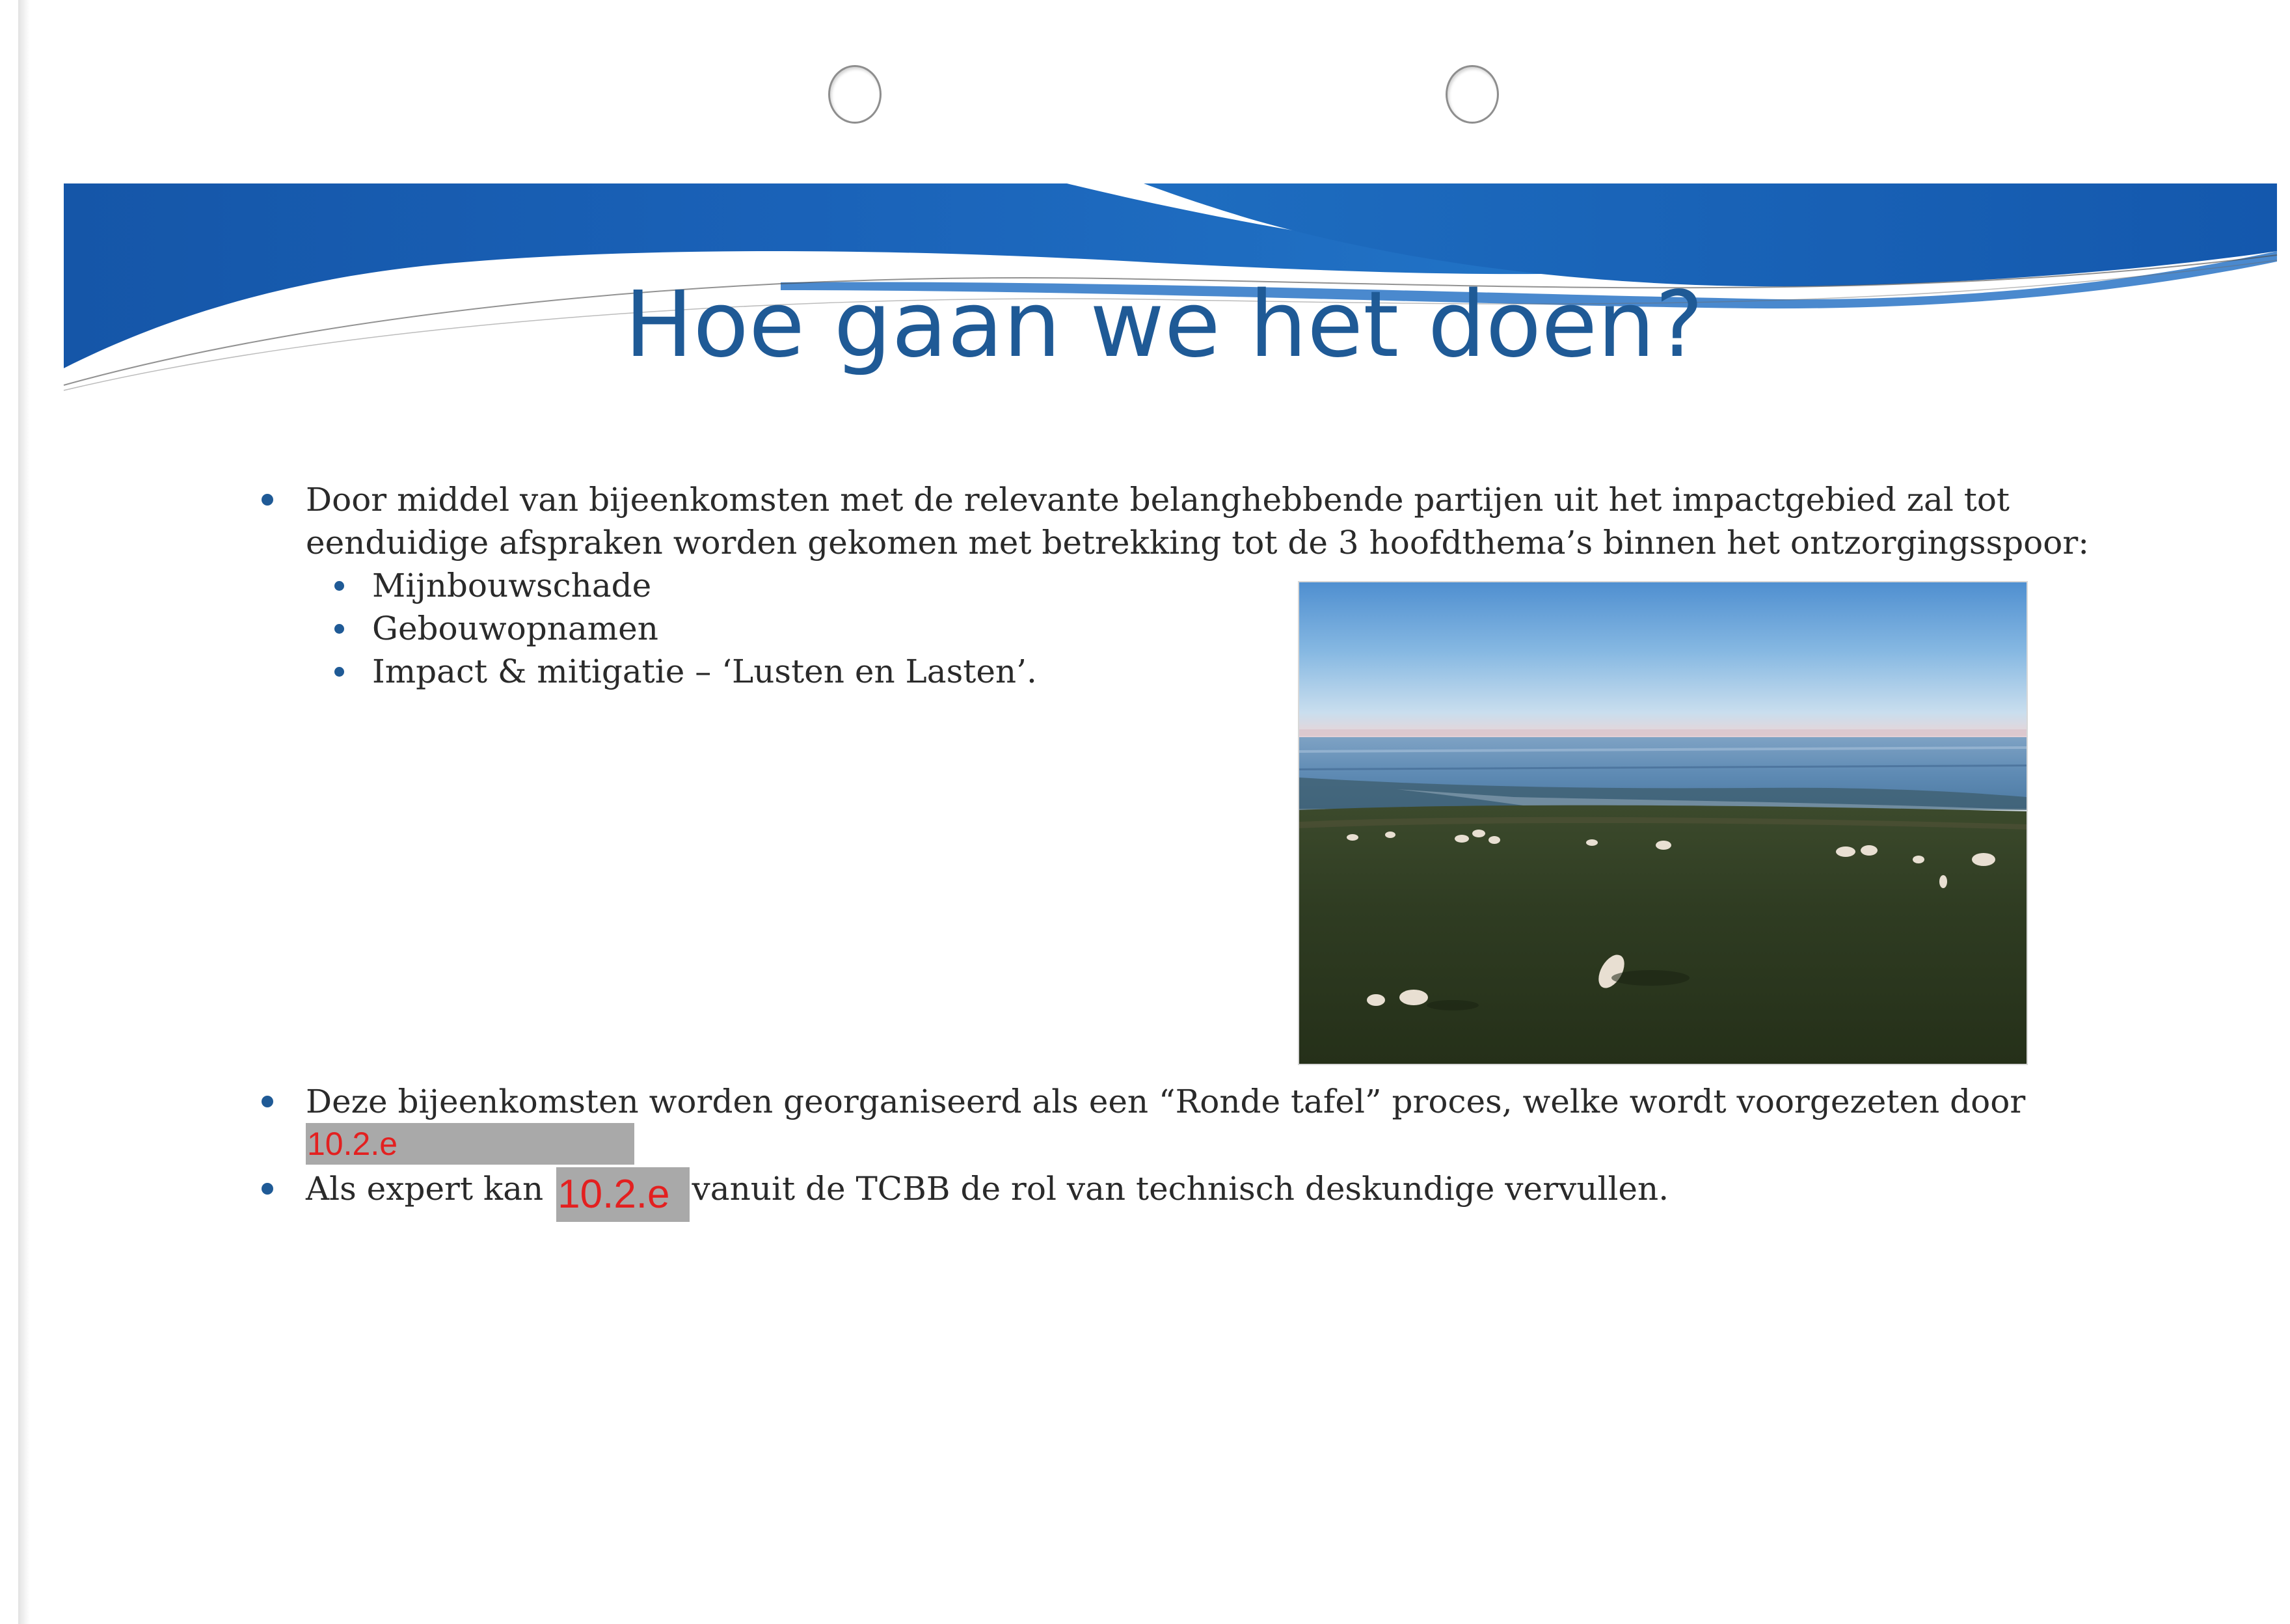 The height and width of the screenshot is (1624, 2290). What do you see at coordinates (1164, 325) in the screenshot?
I see `slide-title: Hoe gaan we het doen?` at bounding box center [1164, 325].